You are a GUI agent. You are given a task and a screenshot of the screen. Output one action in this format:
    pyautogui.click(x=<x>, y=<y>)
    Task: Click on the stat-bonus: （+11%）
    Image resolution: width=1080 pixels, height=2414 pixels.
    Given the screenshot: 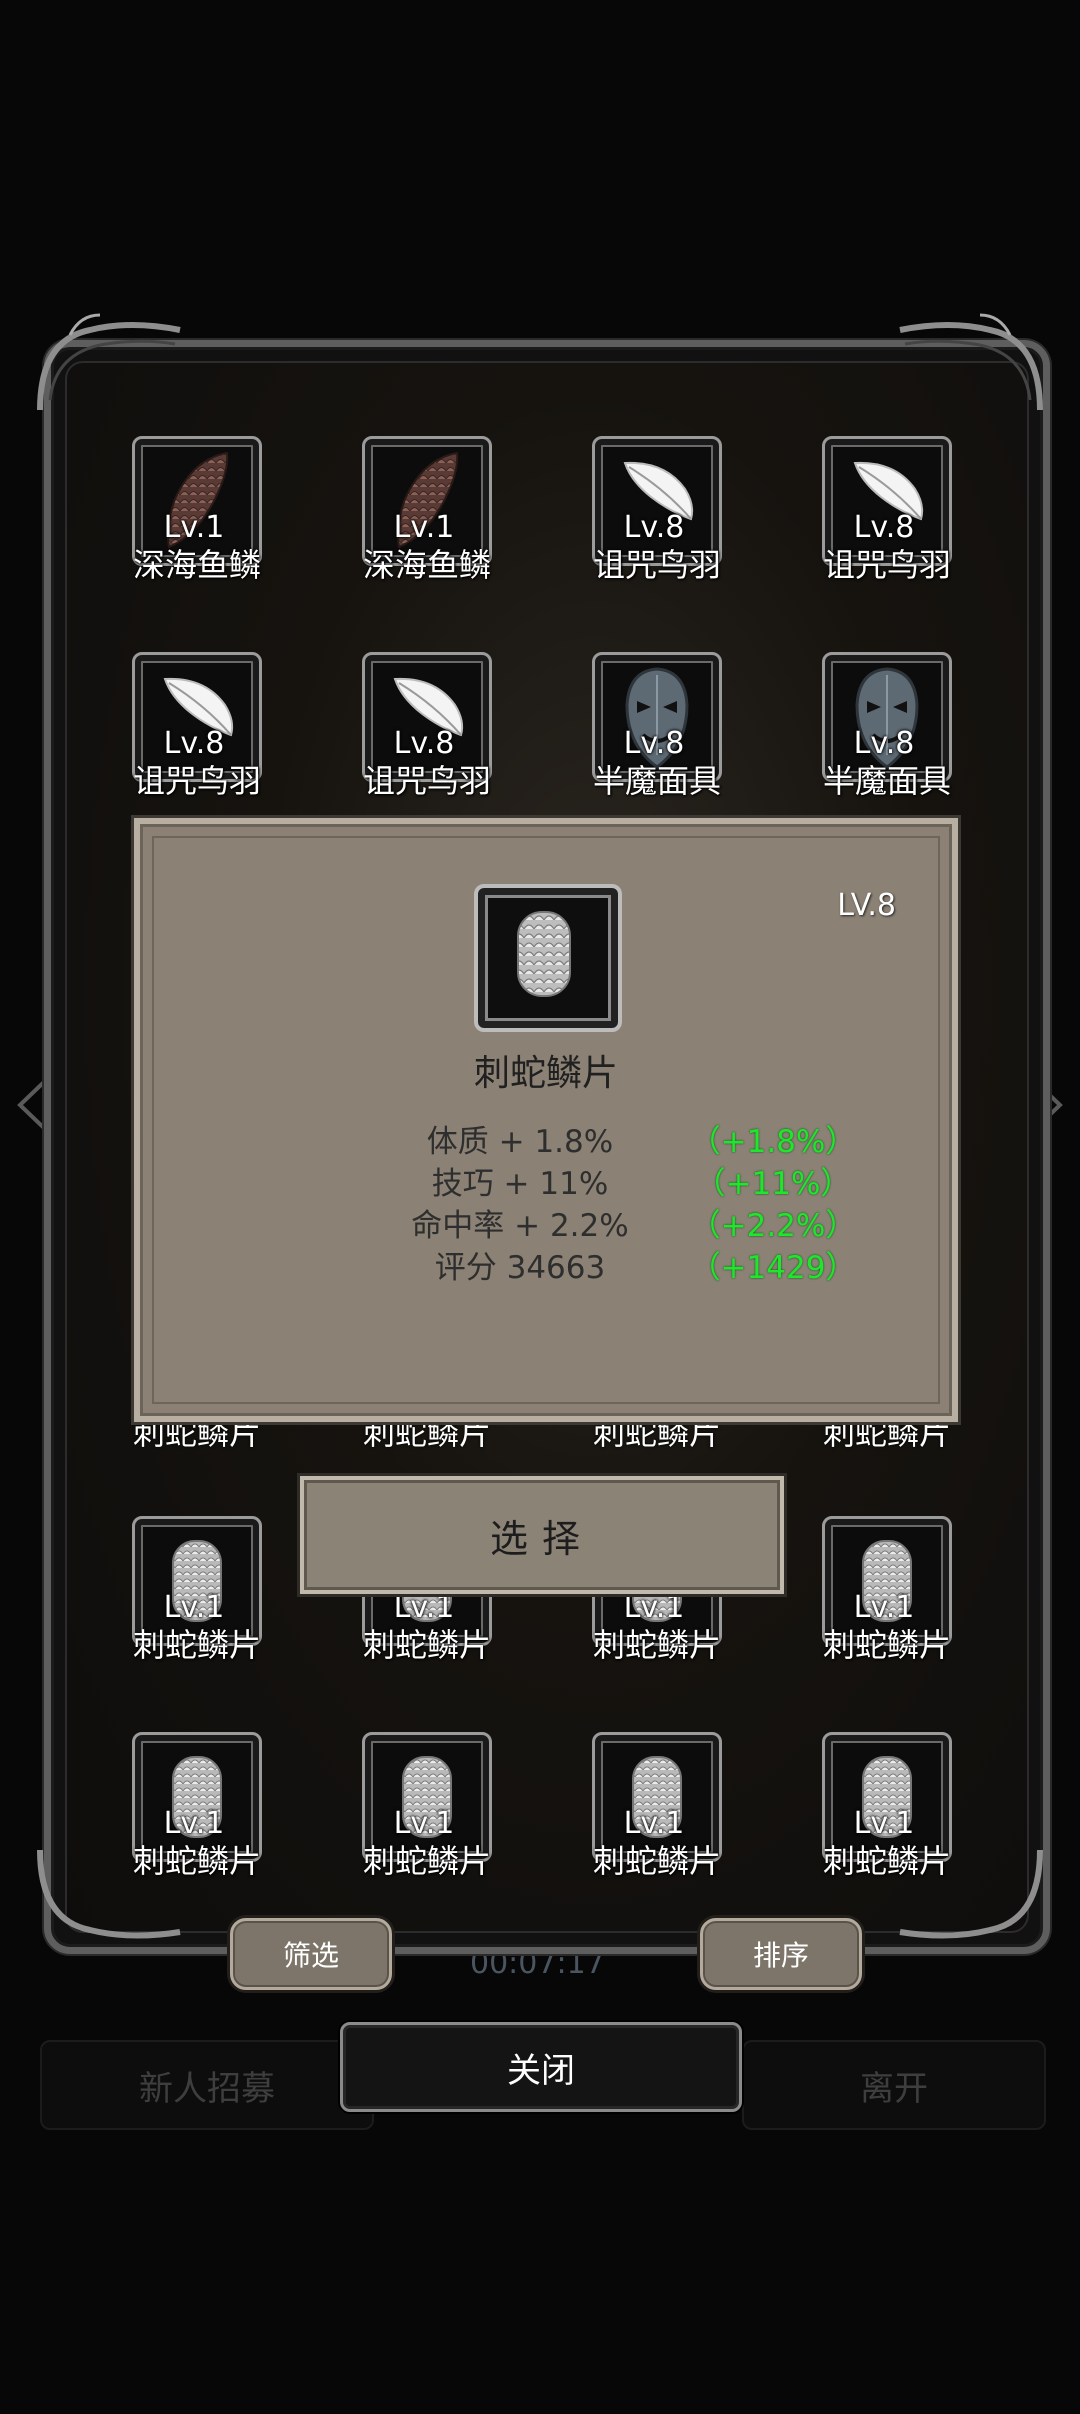 What is the action you would take?
    pyautogui.click(x=773, y=1184)
    